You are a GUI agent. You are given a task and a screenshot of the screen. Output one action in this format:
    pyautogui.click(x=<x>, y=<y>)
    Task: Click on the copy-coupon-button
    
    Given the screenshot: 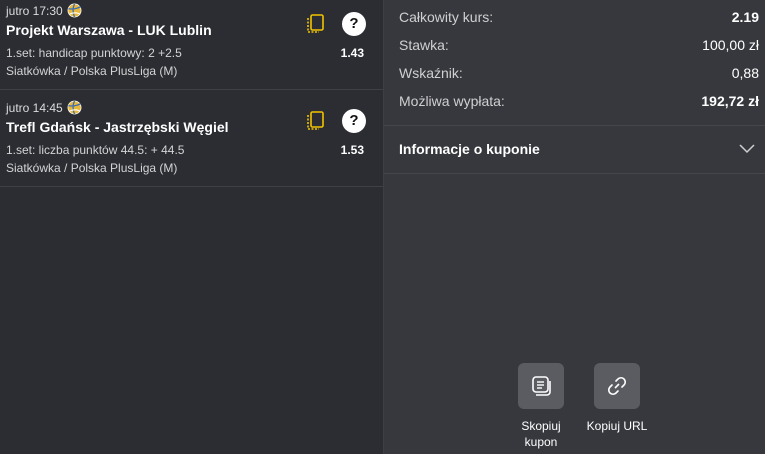 What is the action you would take?
    pyautogui.click(x=541, y=386)
    